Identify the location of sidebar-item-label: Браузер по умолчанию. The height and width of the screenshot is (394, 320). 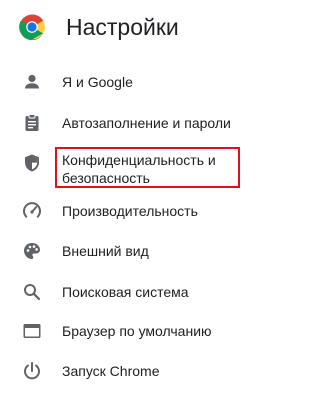
(137, 331).